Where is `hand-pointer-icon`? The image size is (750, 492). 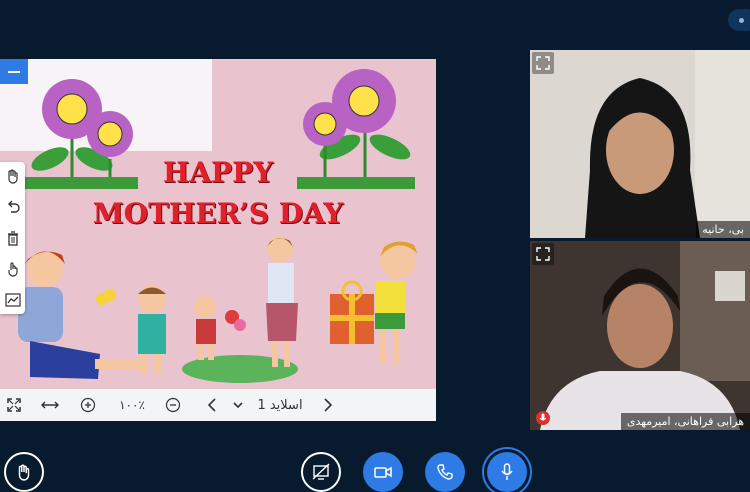 hand-pointer-icon is located at coordinates (12, 269).